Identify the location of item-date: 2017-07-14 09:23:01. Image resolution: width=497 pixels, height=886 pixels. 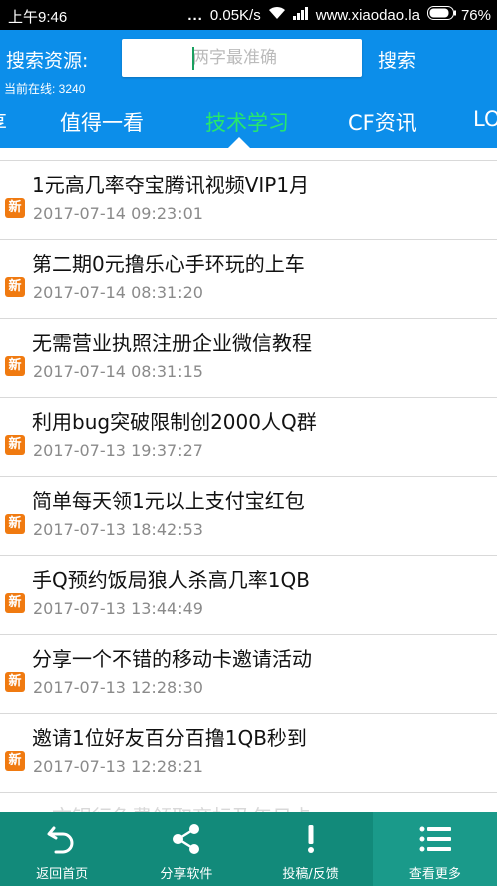
(118, 213).